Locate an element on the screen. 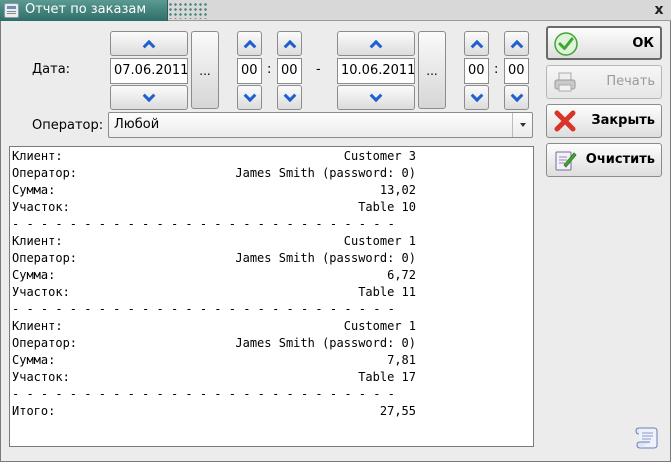 The width and height of the screenshot is (671, 462). clear-button: Очистить is located at coordinates (604, 160).